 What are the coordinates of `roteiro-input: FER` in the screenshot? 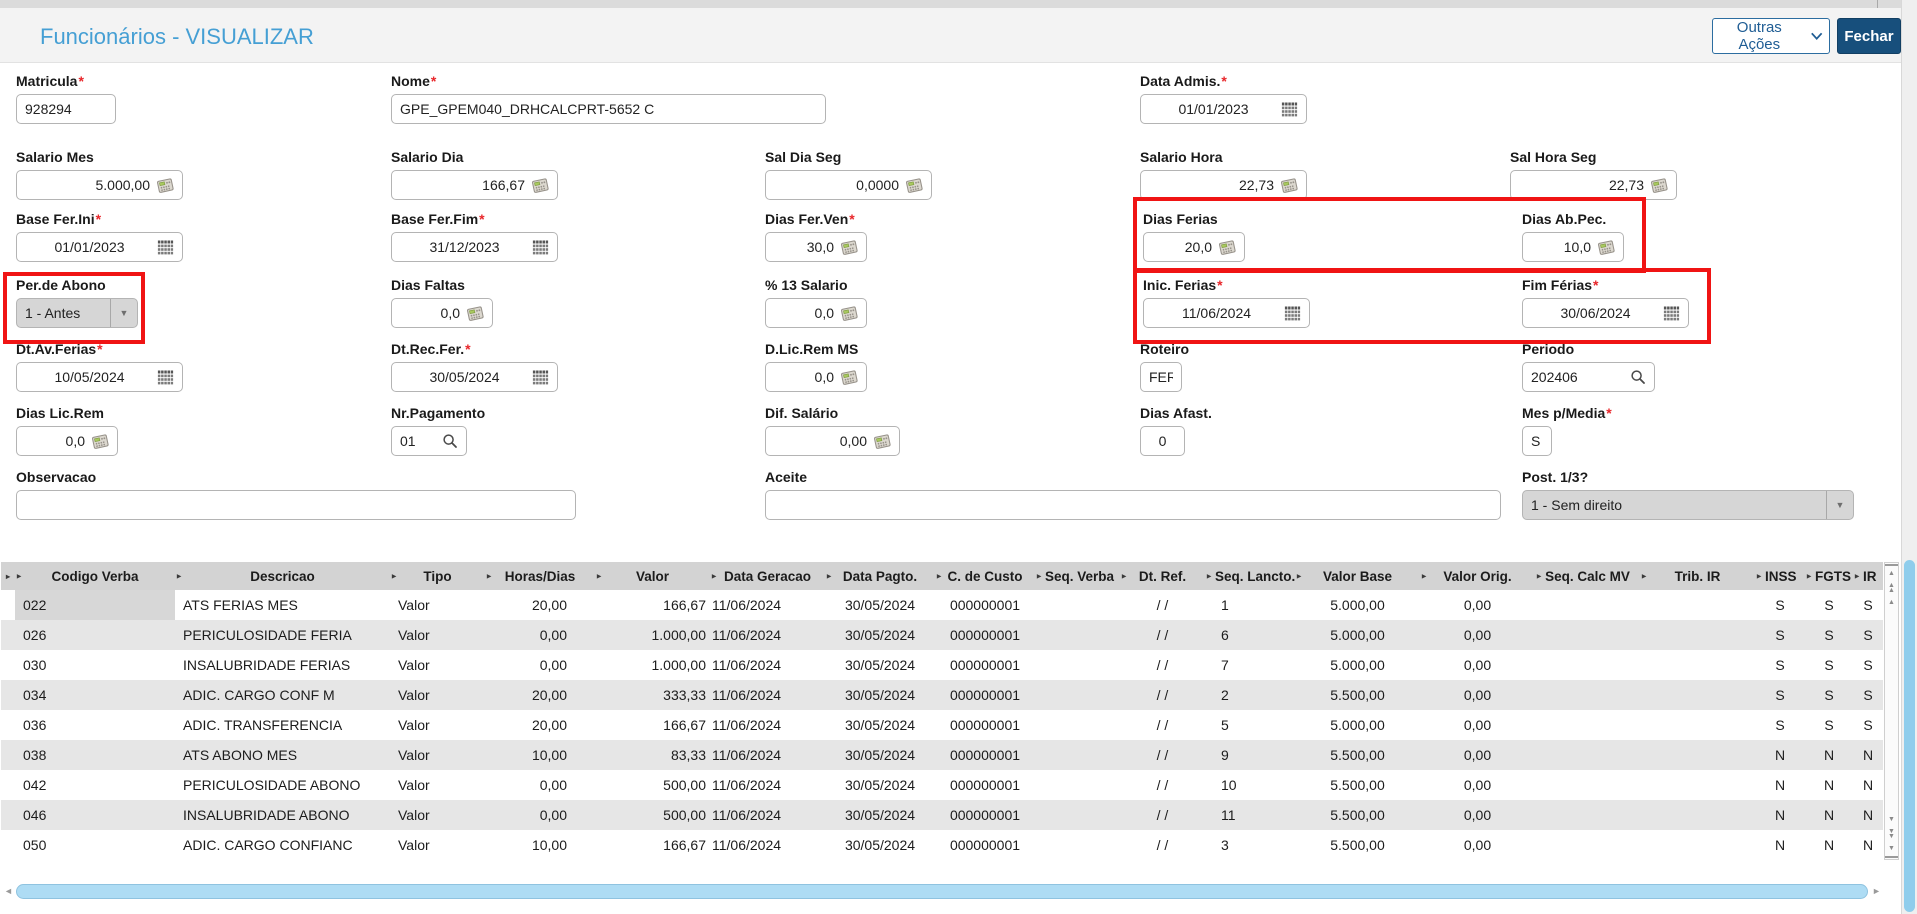 It's located at (1161, 377).